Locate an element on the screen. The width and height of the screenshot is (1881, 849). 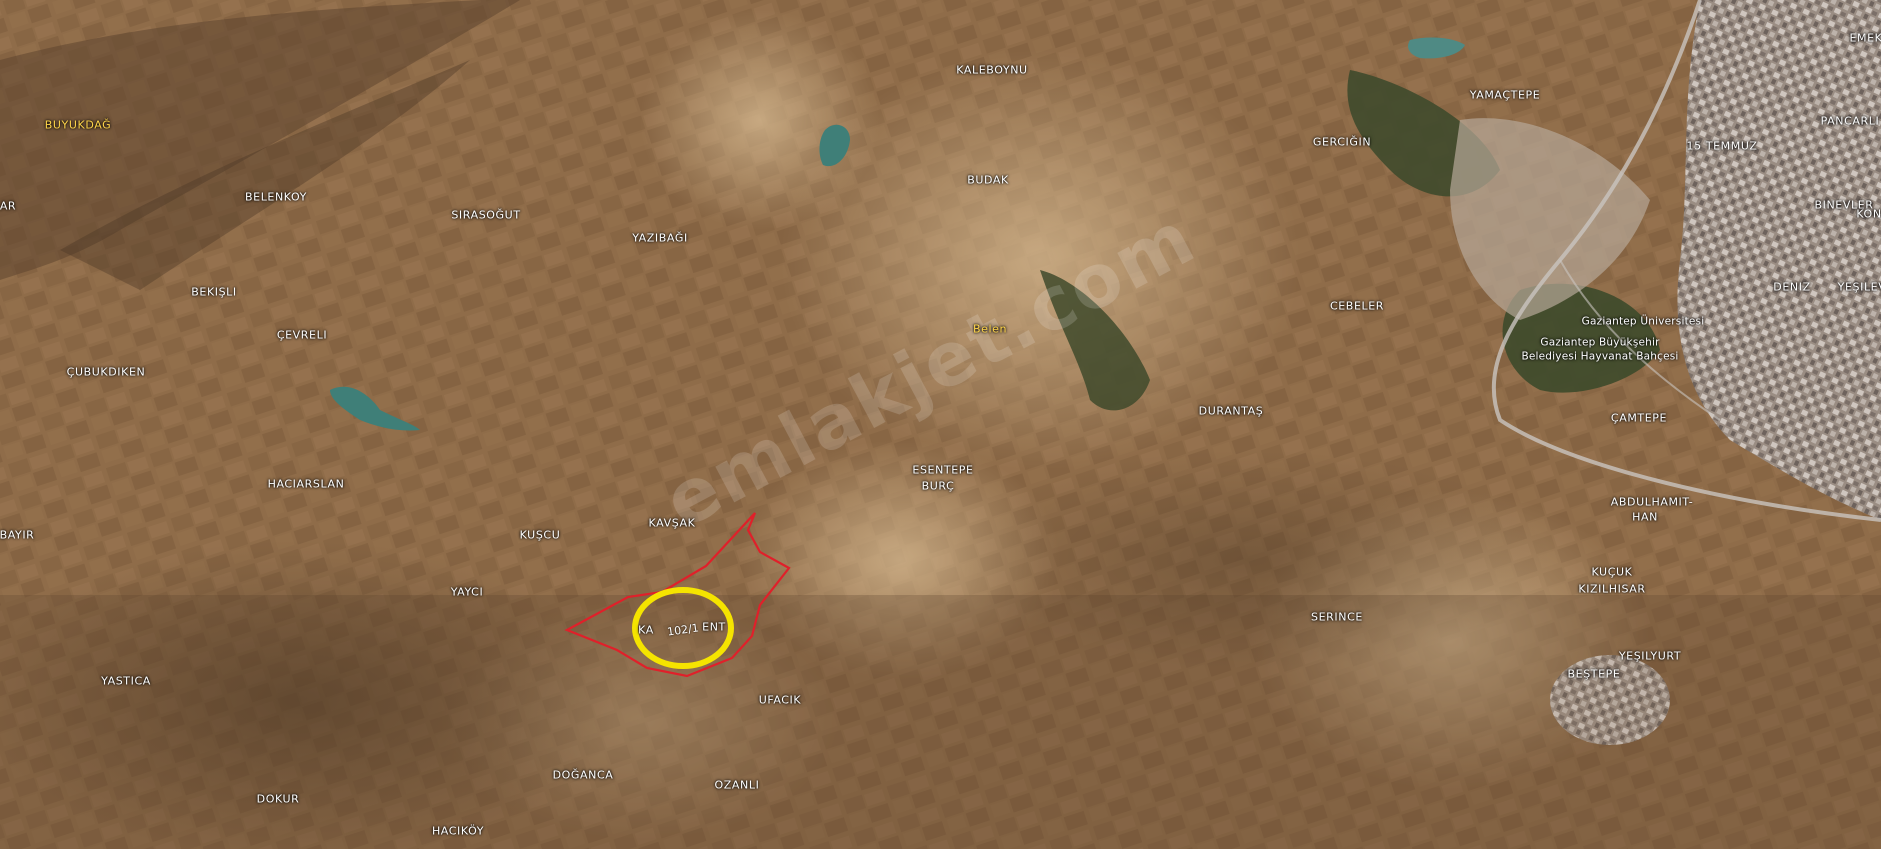
parcel-overlay is located at coordinates (677, 595).